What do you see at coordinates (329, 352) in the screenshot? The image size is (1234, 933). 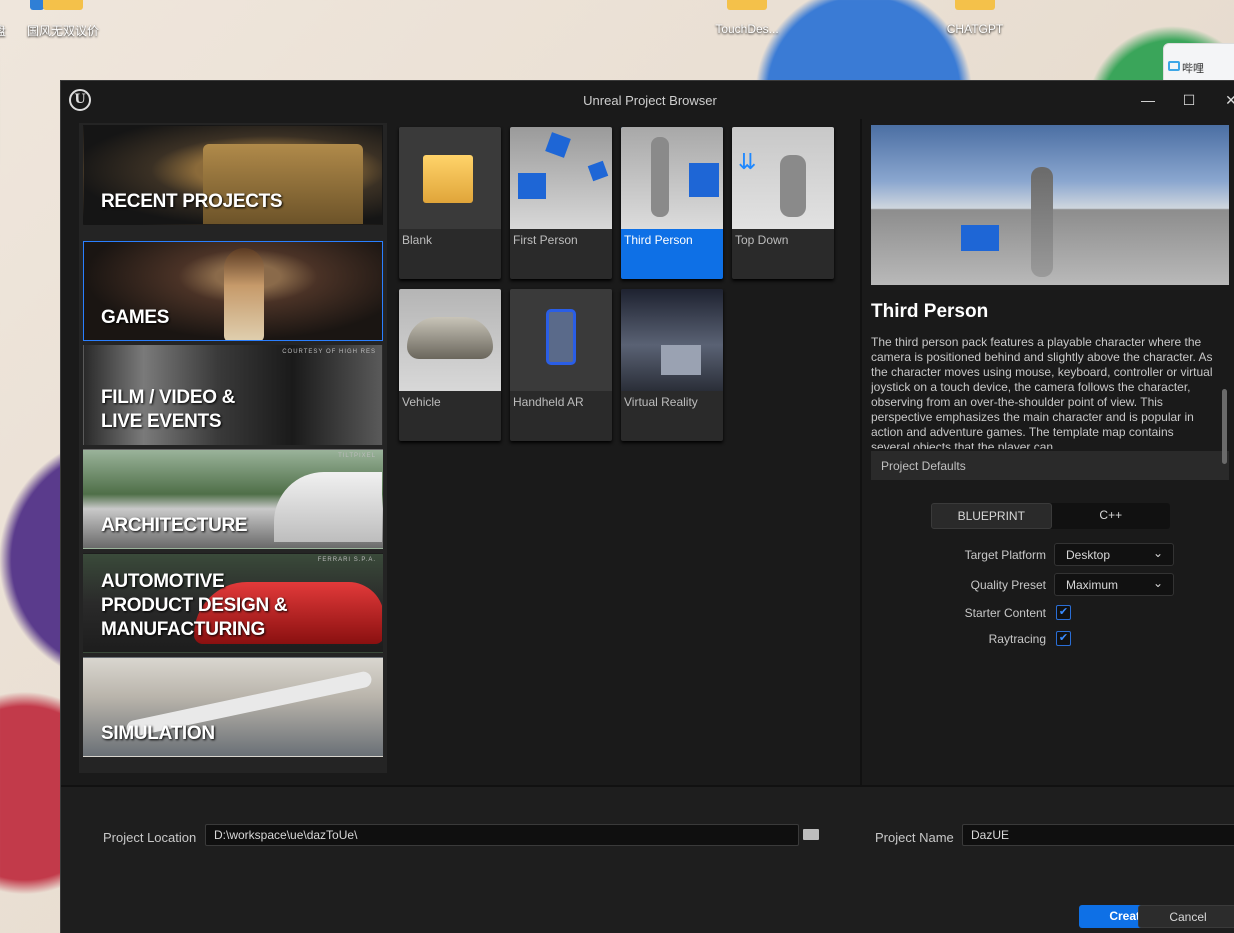 I see `image-credit: COURTESY OF HIGH RES` at bounding box center [329, 352].